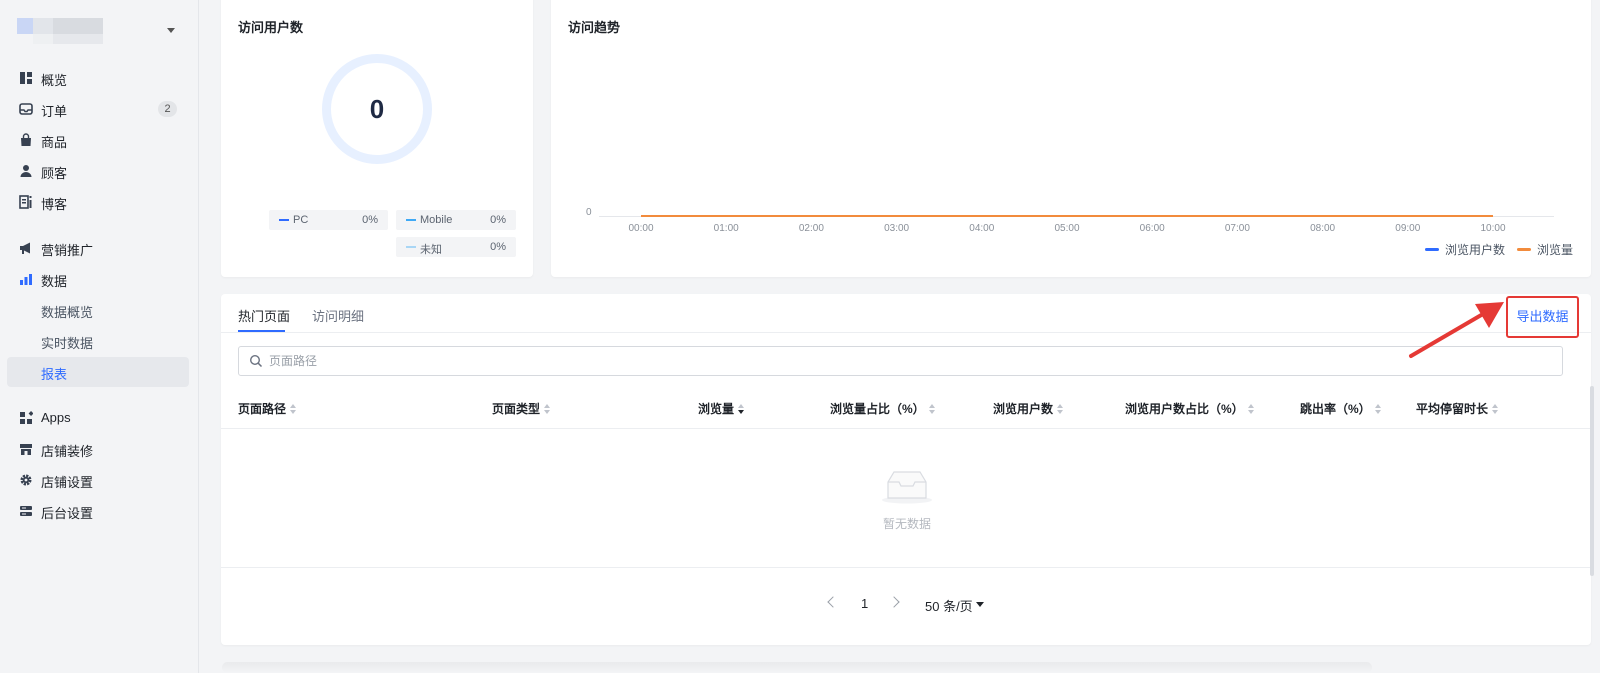  I want to click on column-label: 平均停留时长, so click(1452, 409).